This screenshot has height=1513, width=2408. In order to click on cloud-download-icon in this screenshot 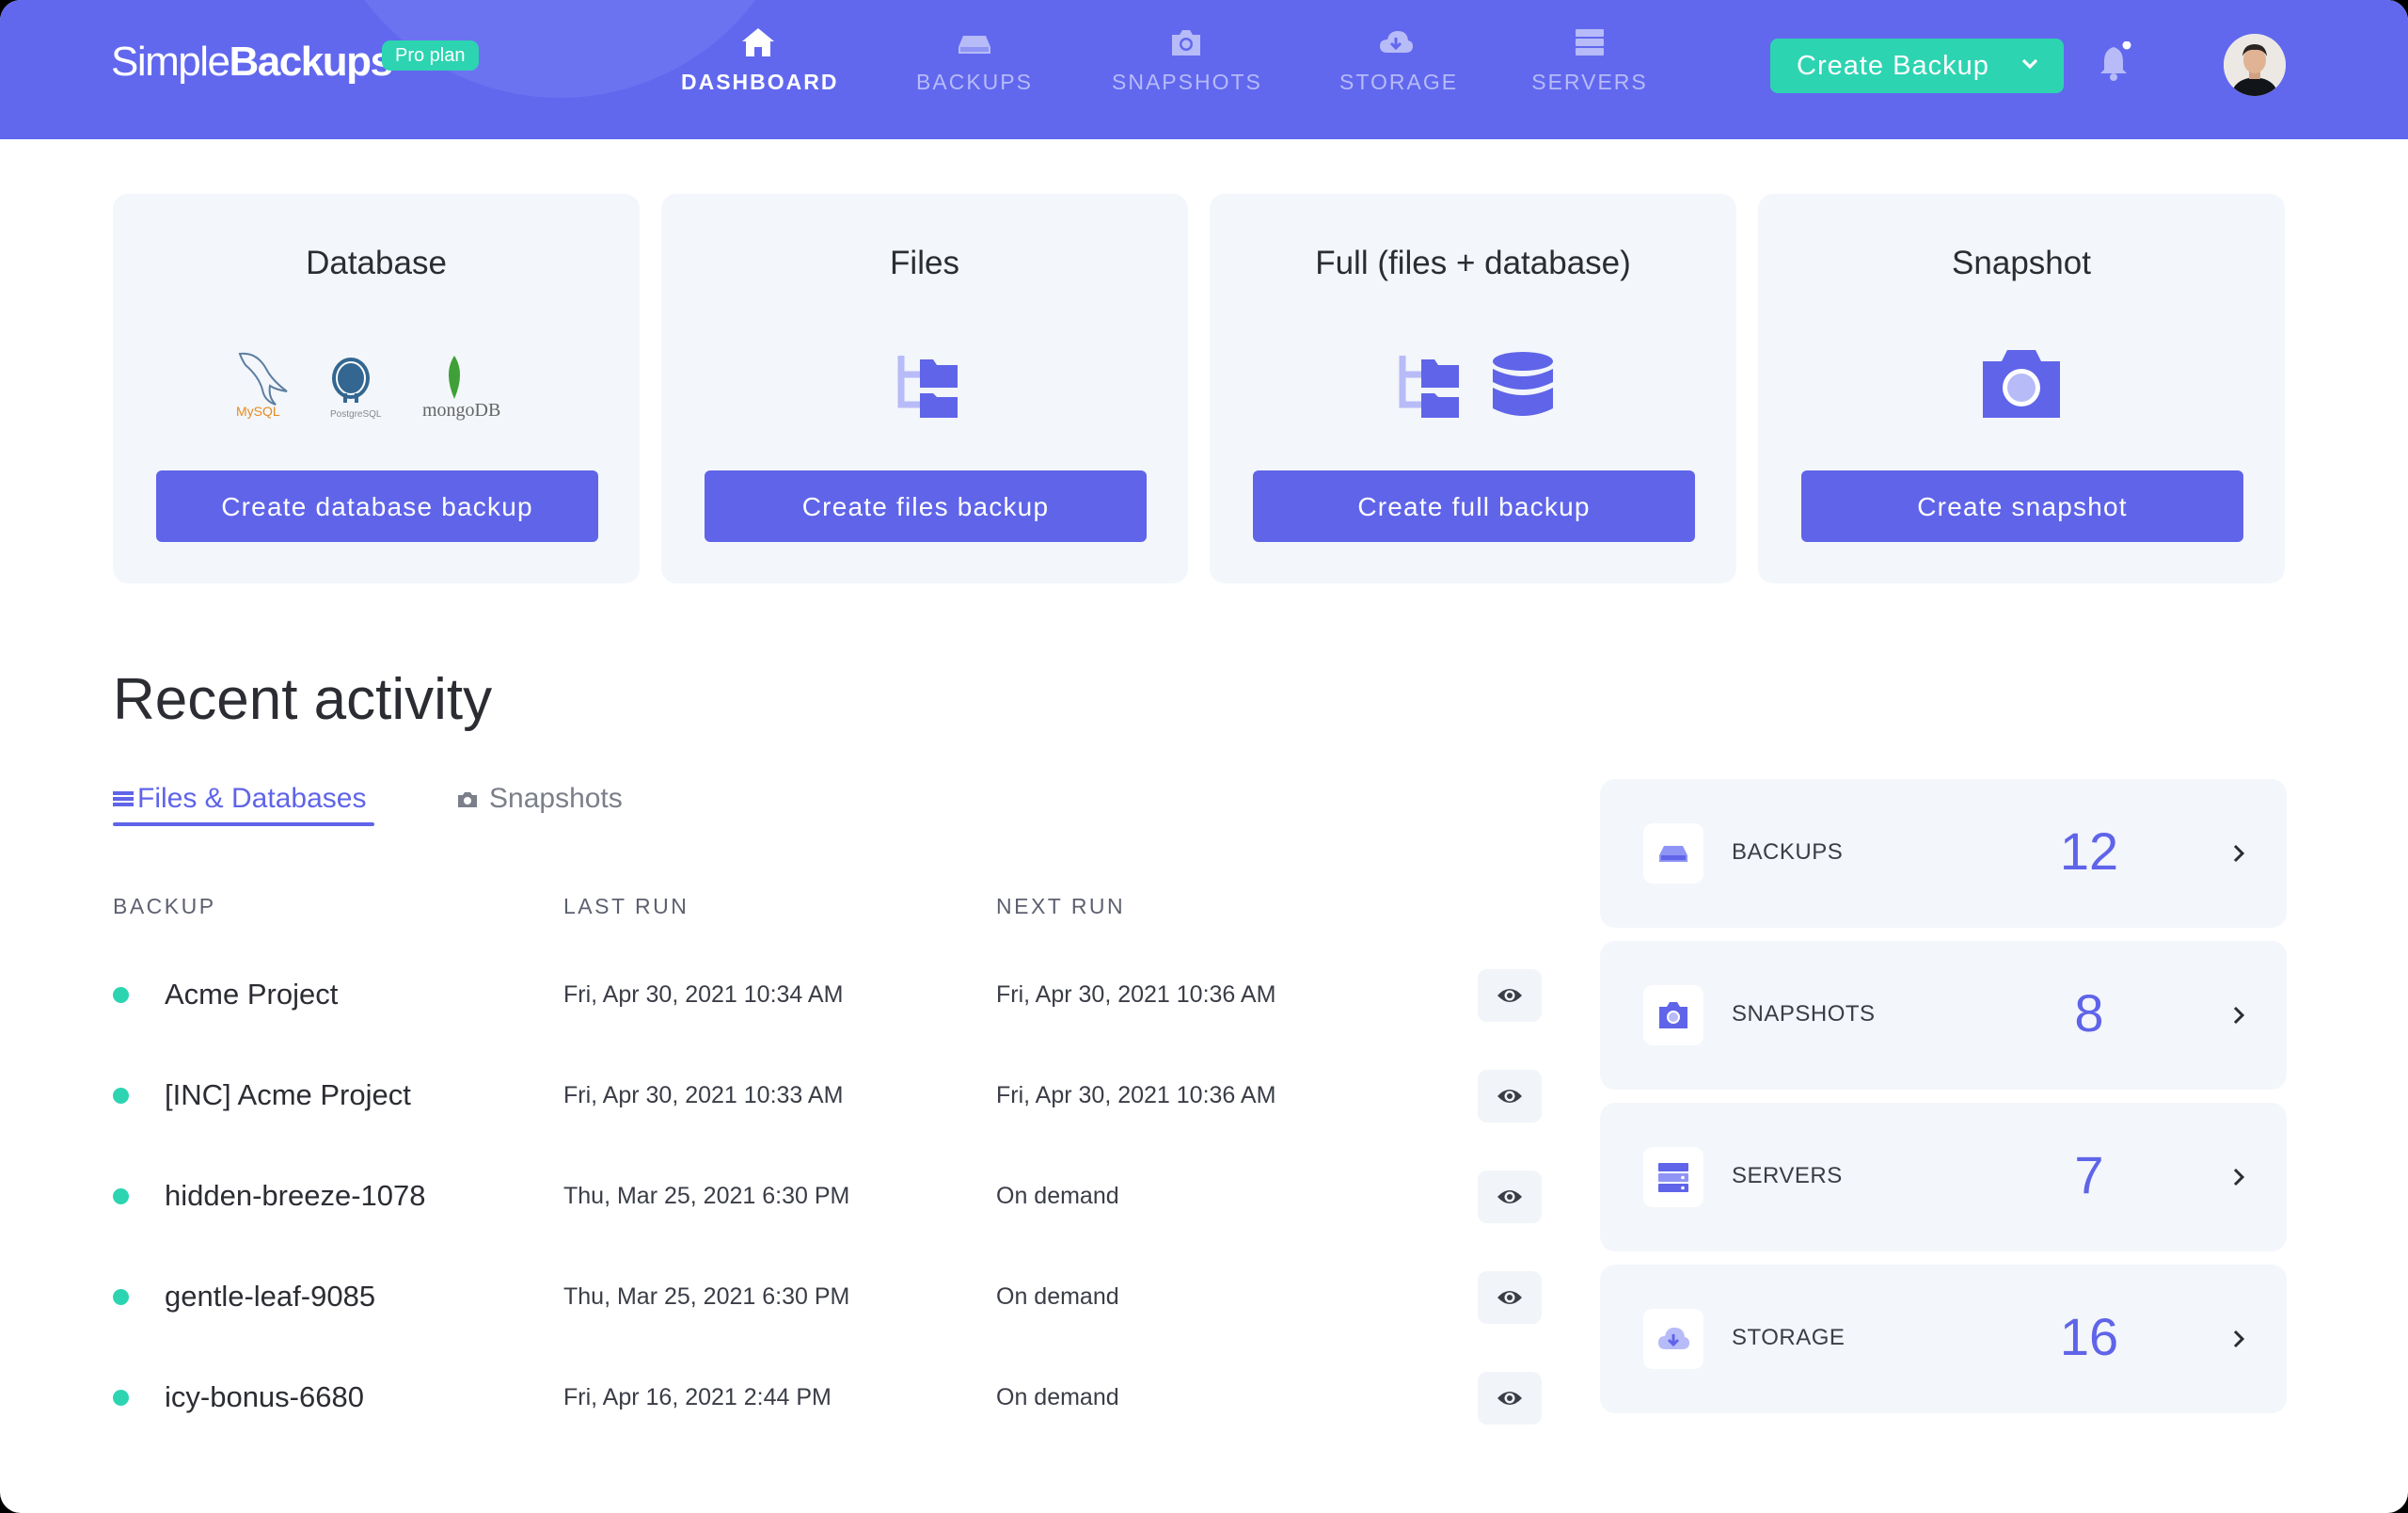, I will do `click(1674, 1338)`.